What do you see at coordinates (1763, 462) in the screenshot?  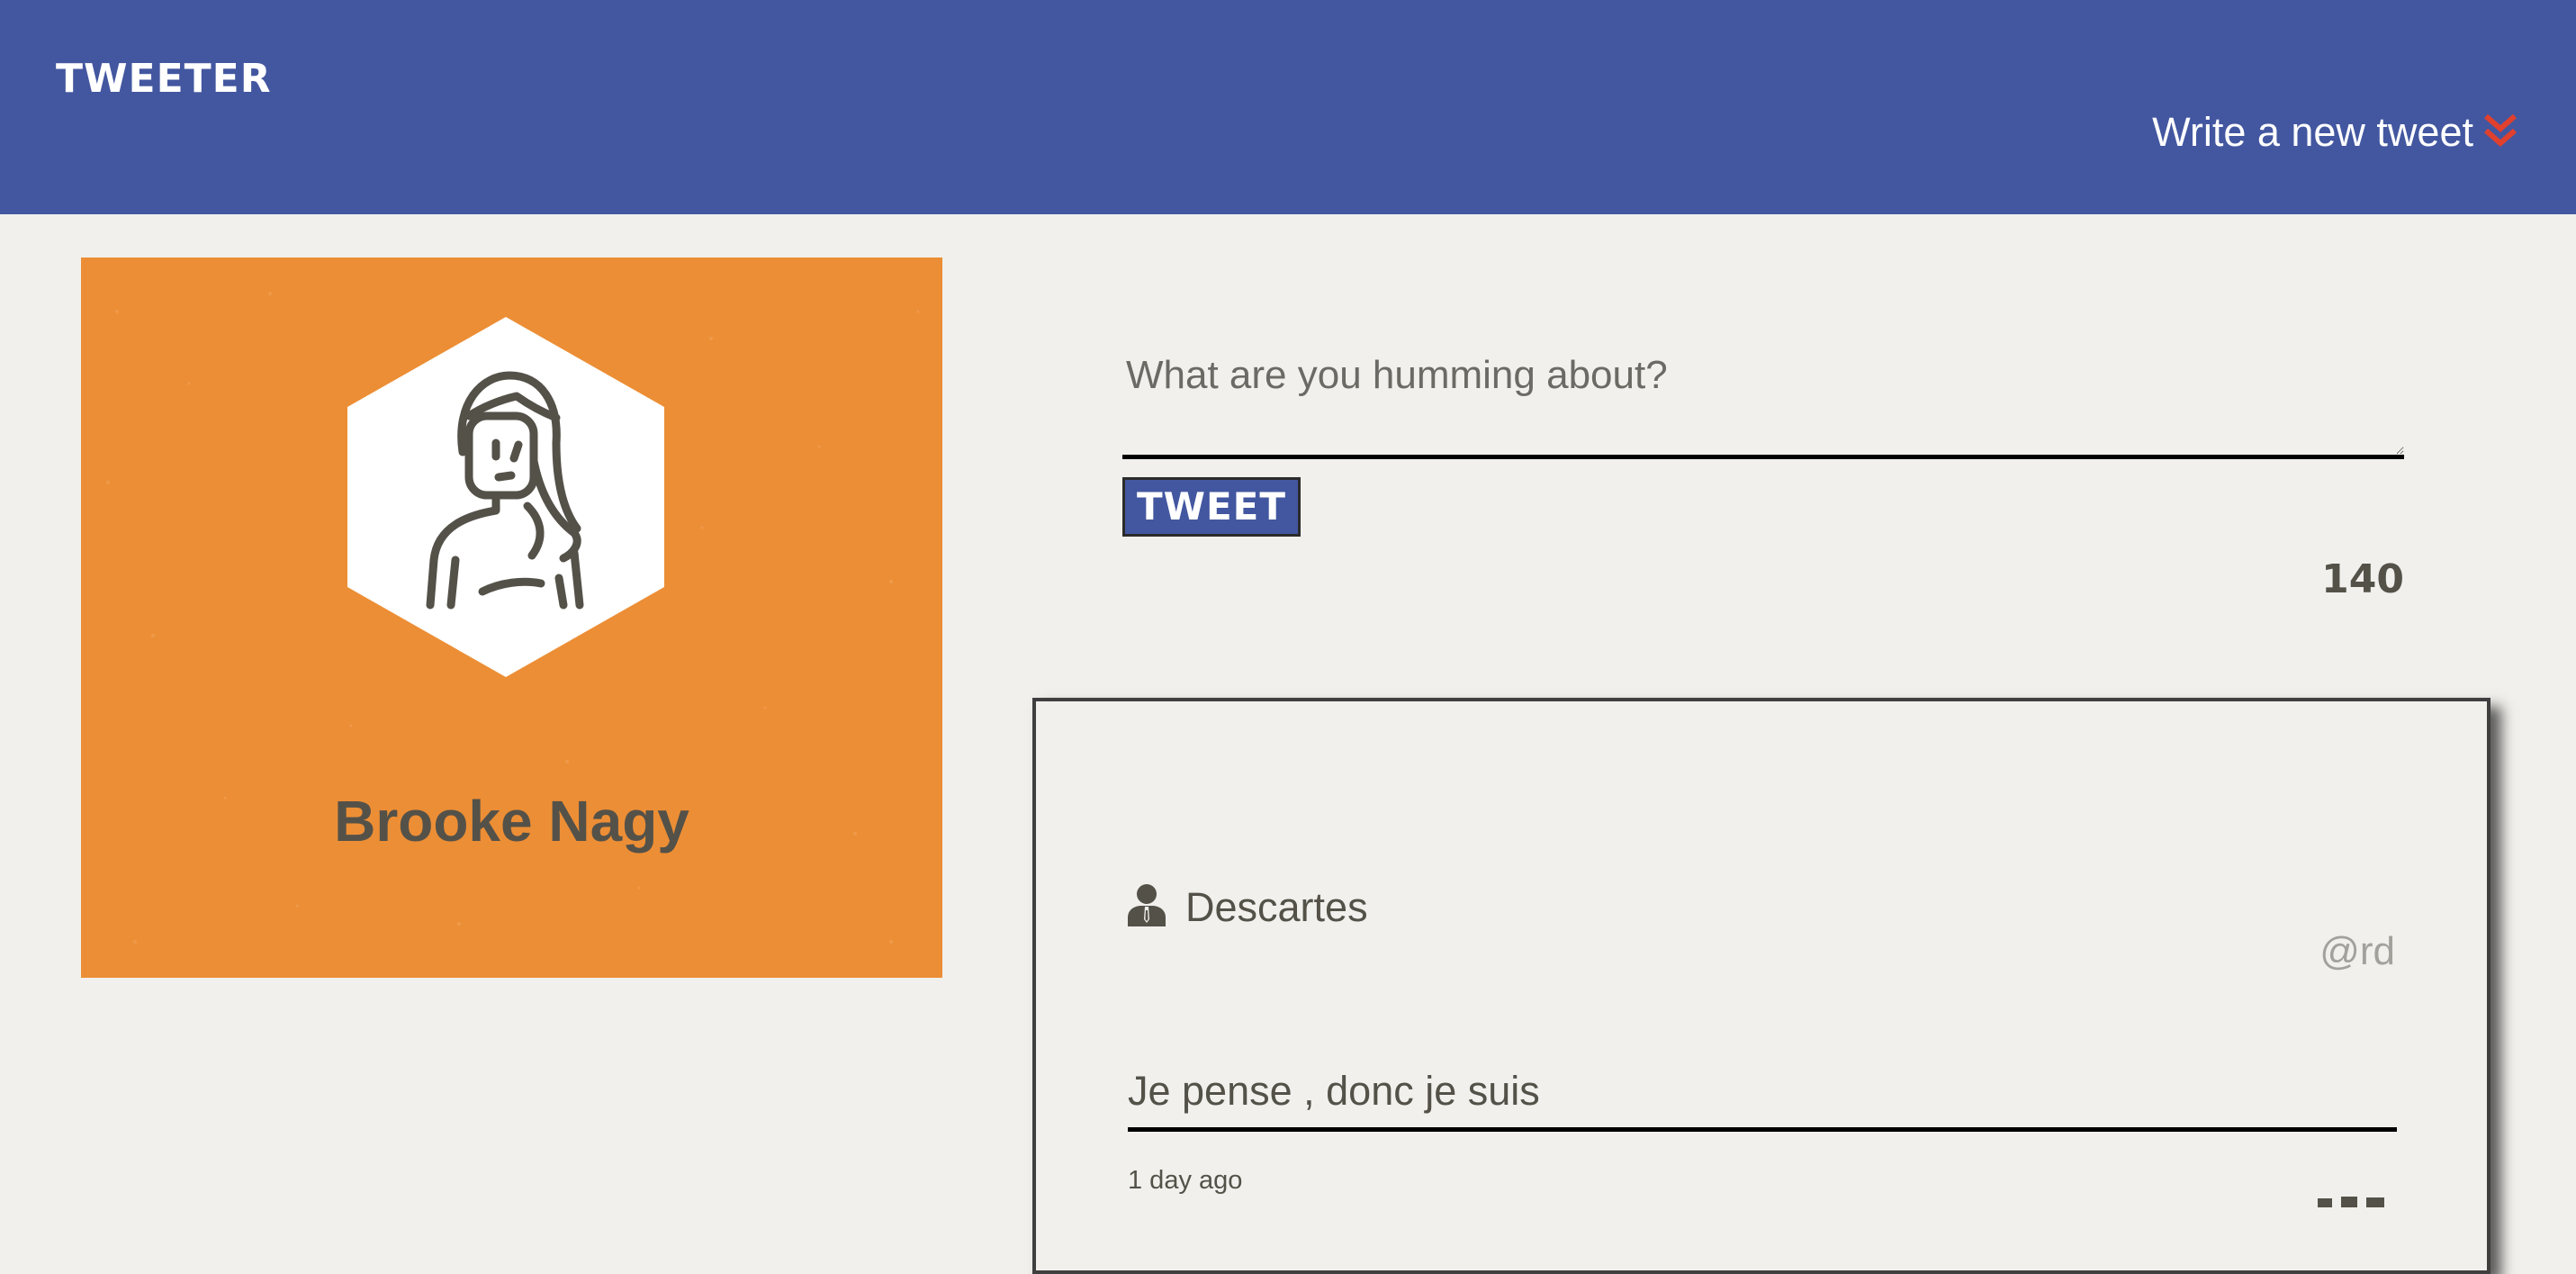 I see `tweet-composer: TWEET 140` at bounding box center [1763, 462].